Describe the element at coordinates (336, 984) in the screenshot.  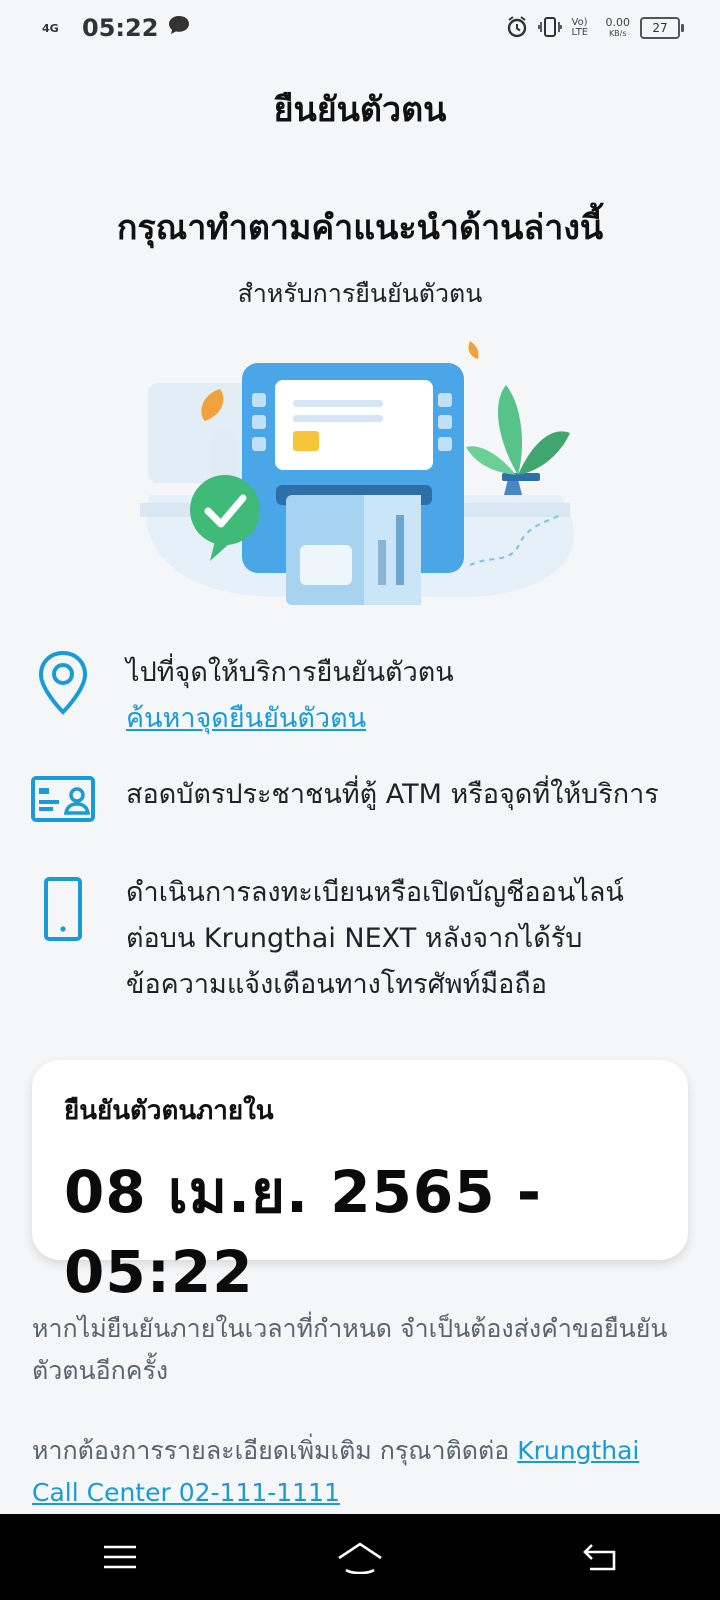
I see `step-3-text-line3: ข้อความแจ้งเตือนทางโทรศัพท์มือถือ` at that location.